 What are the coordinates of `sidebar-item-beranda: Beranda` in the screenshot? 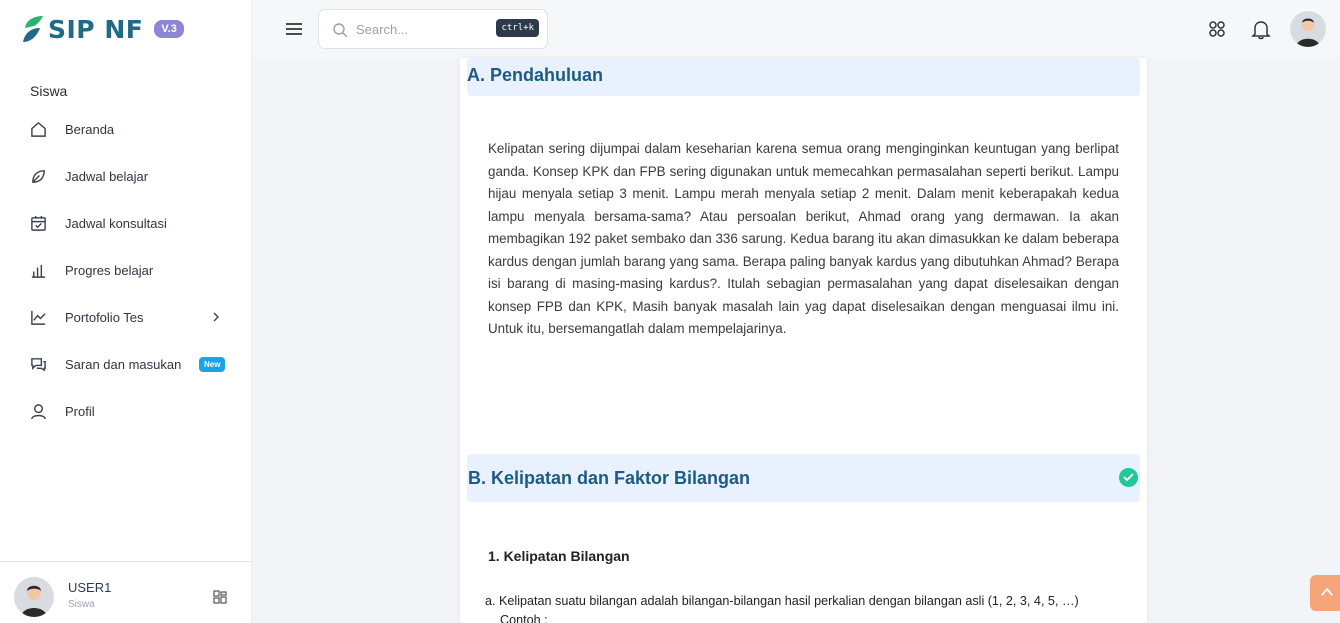 It's located at (126, 129).